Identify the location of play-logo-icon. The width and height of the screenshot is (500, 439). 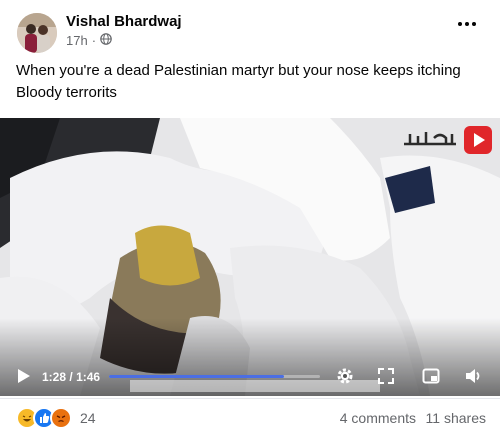
(478, 140).